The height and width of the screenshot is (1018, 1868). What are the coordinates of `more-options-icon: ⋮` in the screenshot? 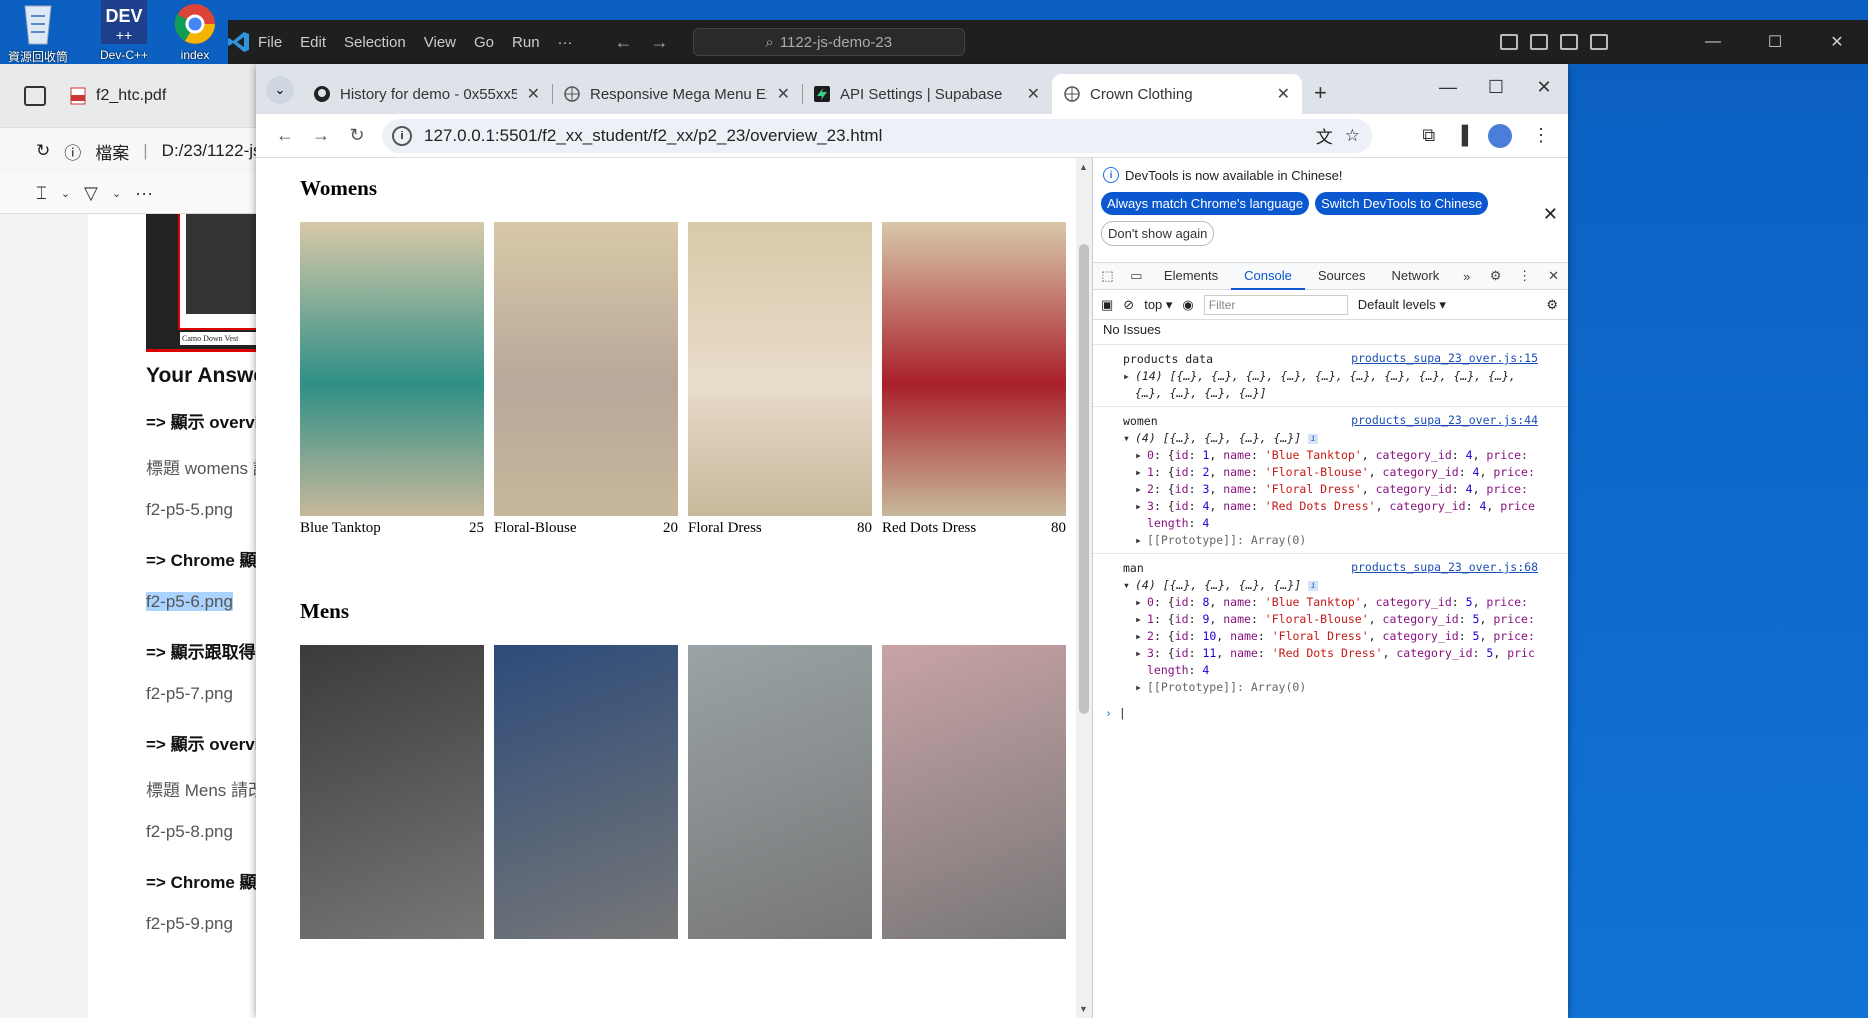 It's located at (1524, 276).